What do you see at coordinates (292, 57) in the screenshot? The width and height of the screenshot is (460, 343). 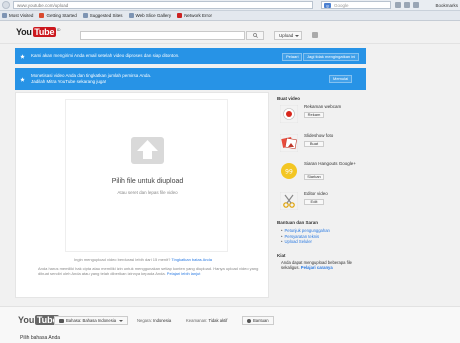 I see `learn-button: Pelaari` at bounding box center [292, 57].